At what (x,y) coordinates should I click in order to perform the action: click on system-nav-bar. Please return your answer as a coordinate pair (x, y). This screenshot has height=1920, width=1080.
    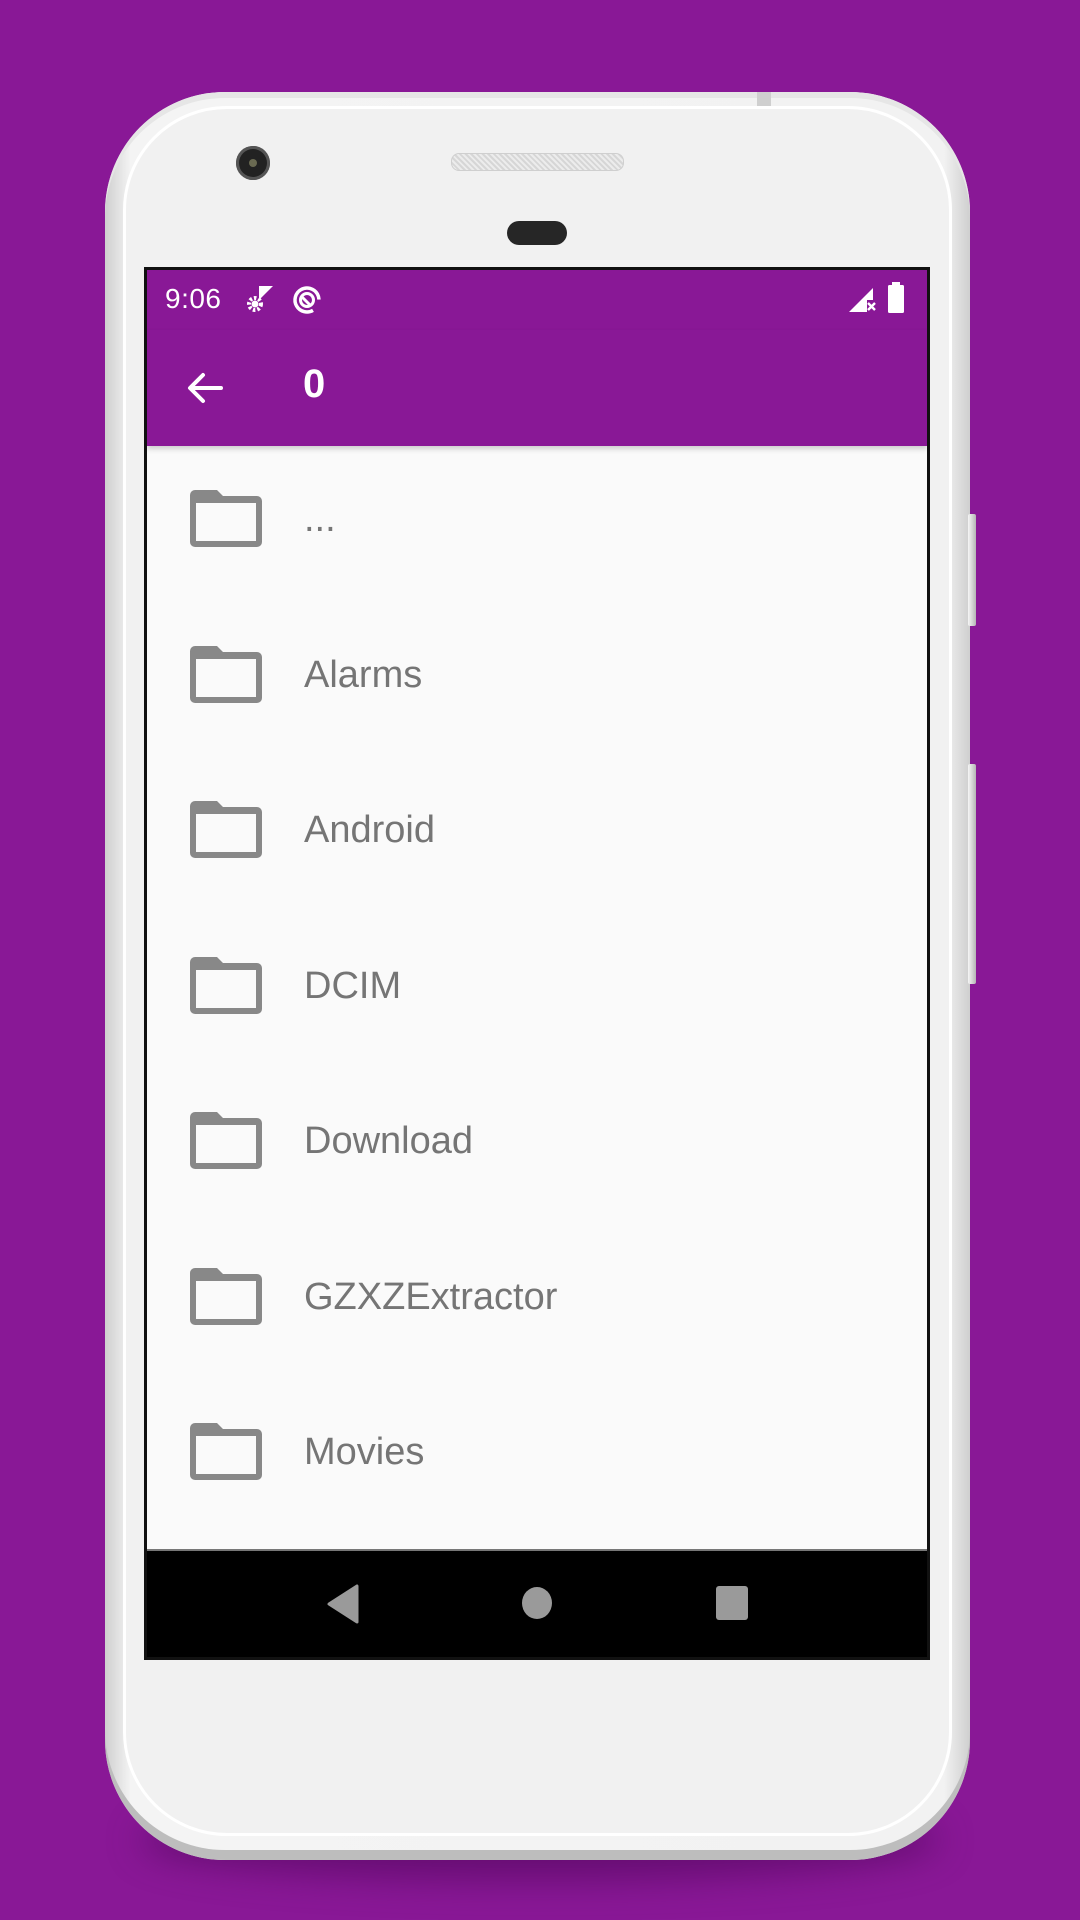
    Looking at the image, I should click on (537, 1603).